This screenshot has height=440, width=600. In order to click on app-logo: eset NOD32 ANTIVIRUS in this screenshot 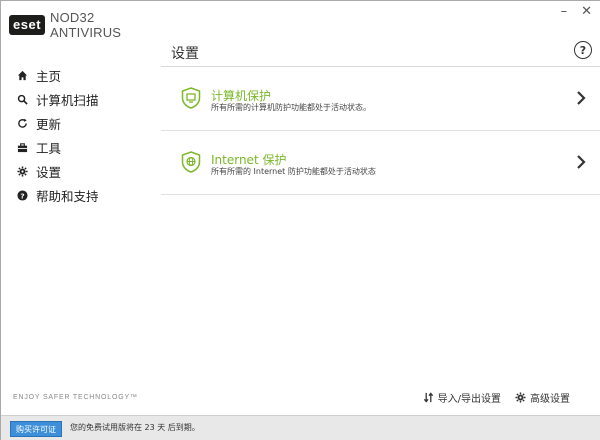, I will do `click(85, 25)`.